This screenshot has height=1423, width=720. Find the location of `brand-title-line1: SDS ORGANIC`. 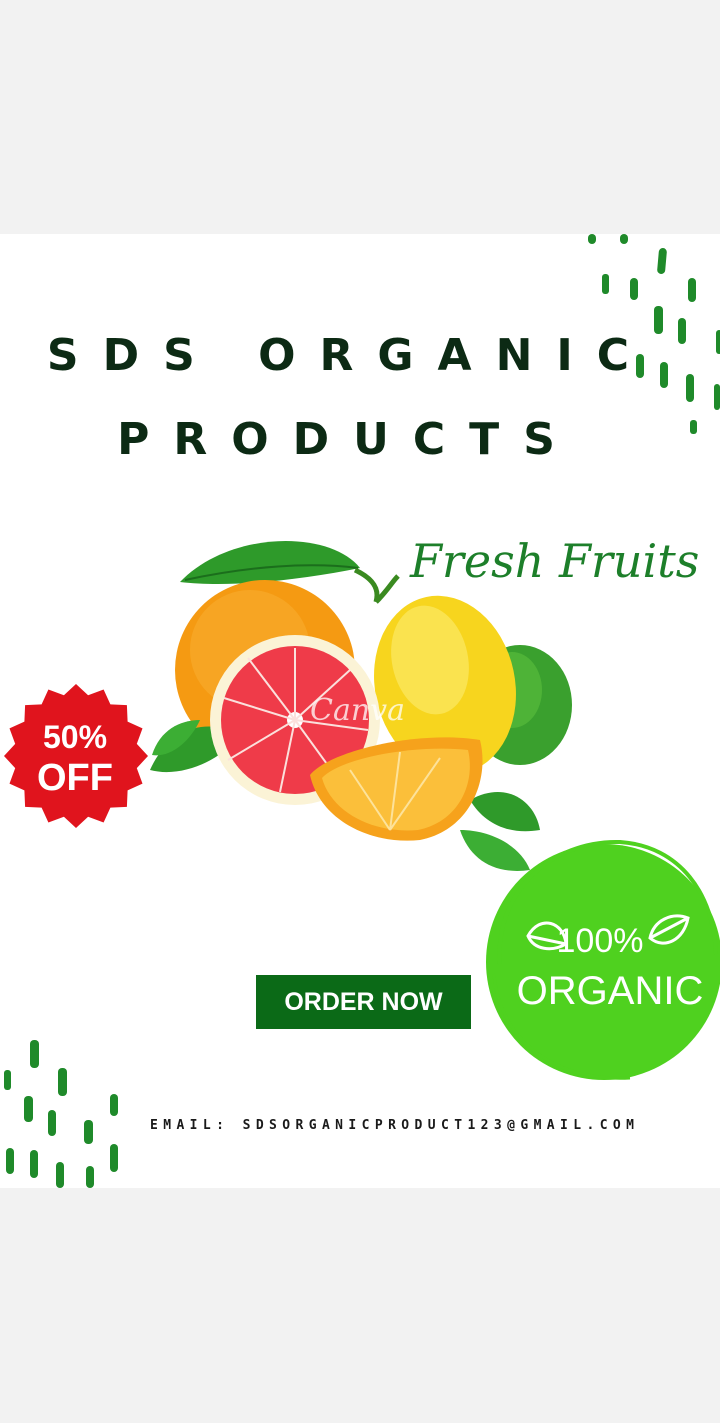

brand-title-line1: SDS ORGANIC is located at coordinates (350, 355).